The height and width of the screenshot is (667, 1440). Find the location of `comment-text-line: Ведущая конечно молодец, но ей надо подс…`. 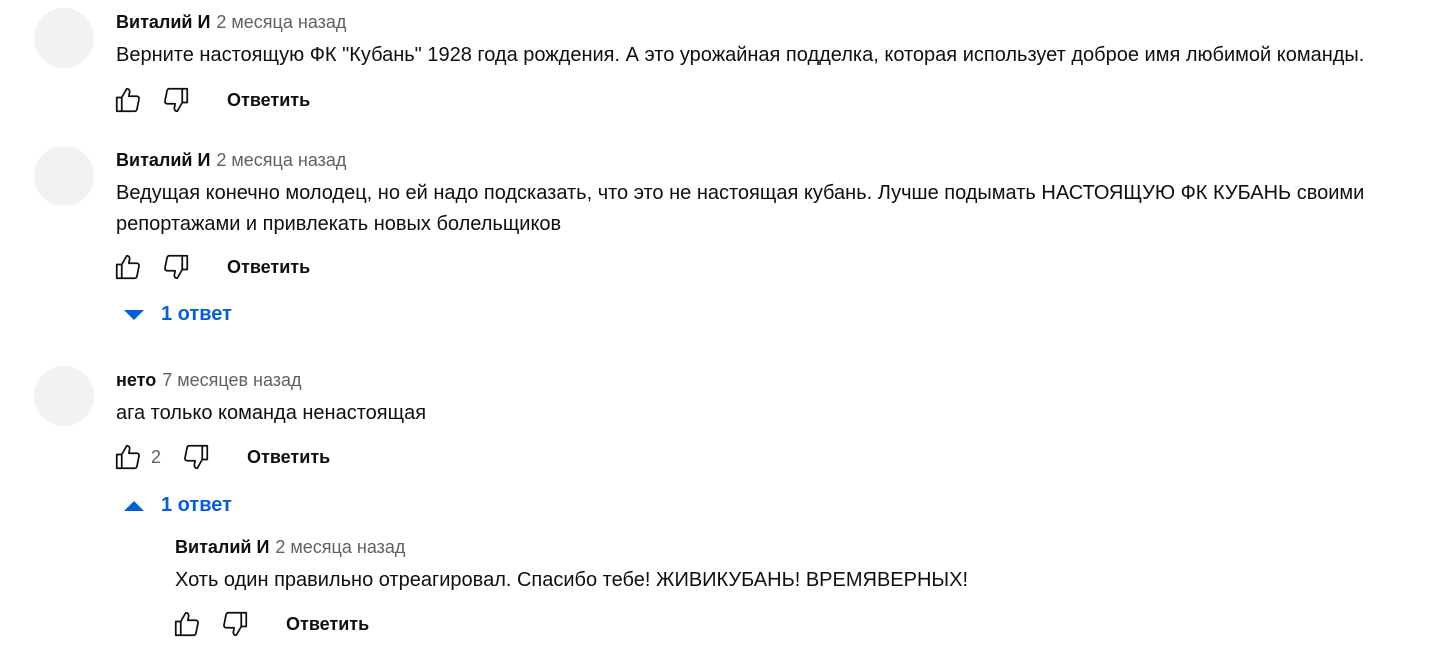

comment-text-line: Ведущая конечно молодец, но ей надо подс… is located at coordinates (740, 193).